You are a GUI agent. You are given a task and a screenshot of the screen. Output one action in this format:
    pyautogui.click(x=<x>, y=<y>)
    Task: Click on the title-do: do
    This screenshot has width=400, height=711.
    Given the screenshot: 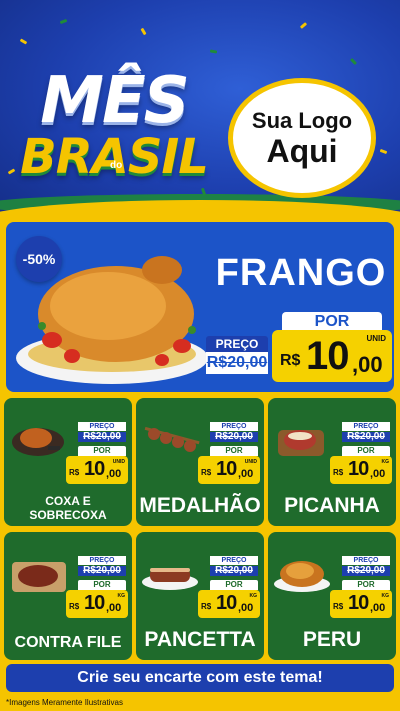 What is the action you would take?
    pyautogui.click(x=116, y=165)
    